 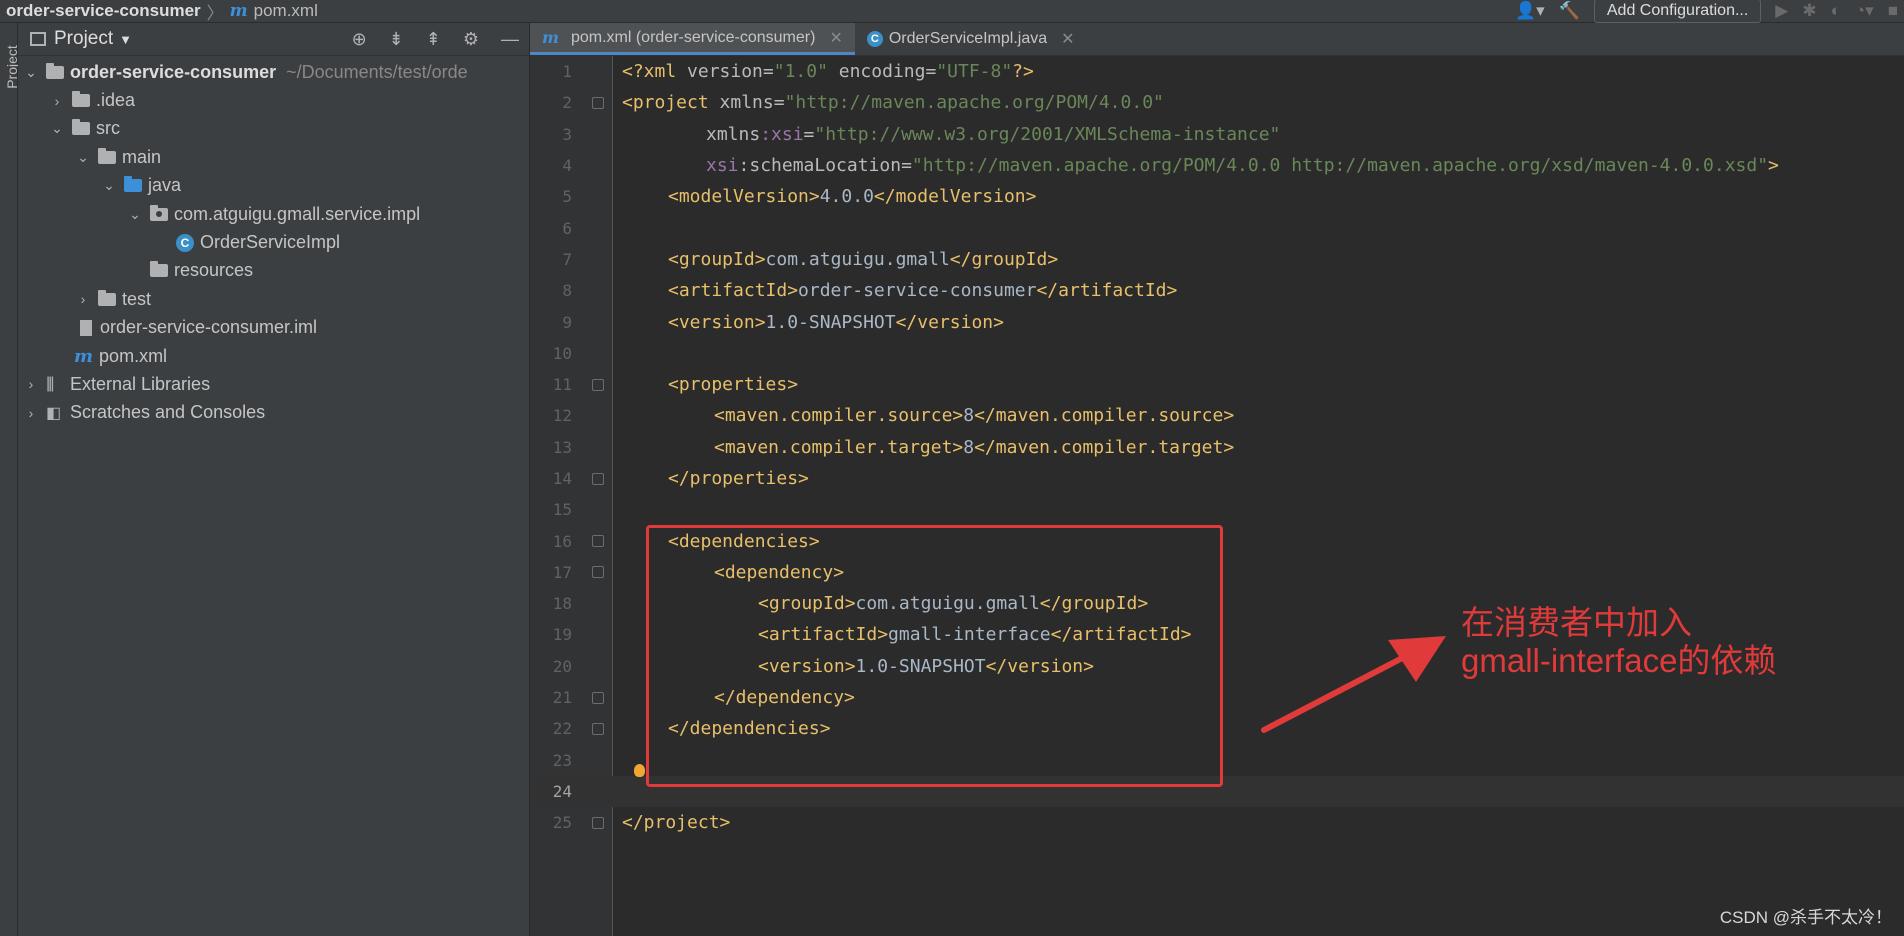 What do you see at coordinates (133, 184) in the screenshot?
I see `source-folder-icon` at bounding box center [133, 184].